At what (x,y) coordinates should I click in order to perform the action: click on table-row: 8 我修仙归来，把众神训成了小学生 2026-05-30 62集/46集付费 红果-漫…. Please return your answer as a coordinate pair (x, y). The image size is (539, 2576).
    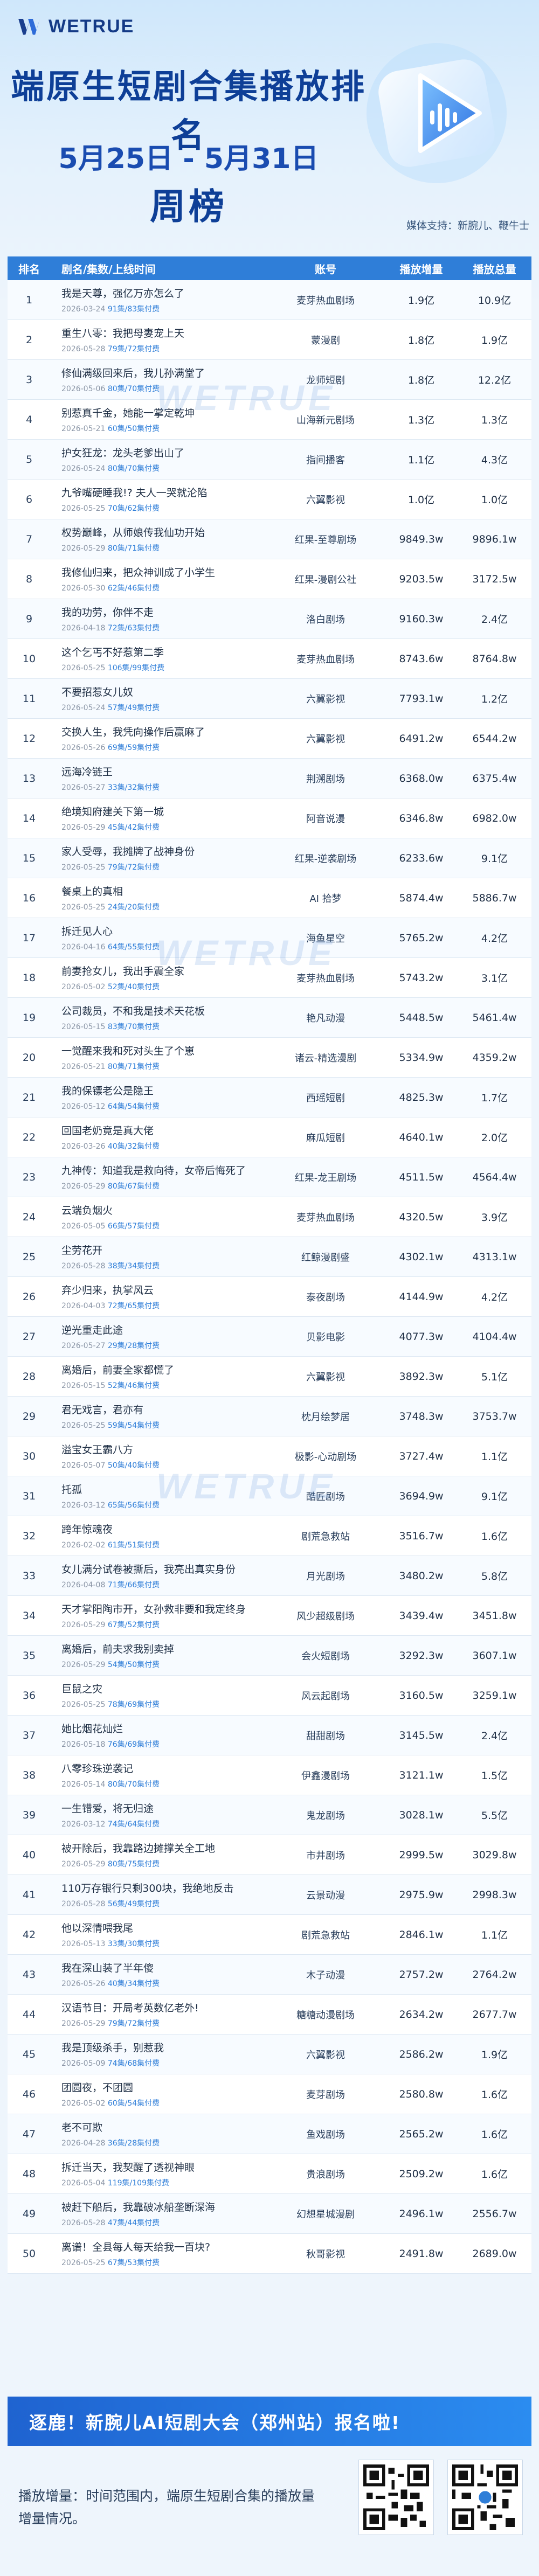
    Looking at the image, I should click on (269, 579).